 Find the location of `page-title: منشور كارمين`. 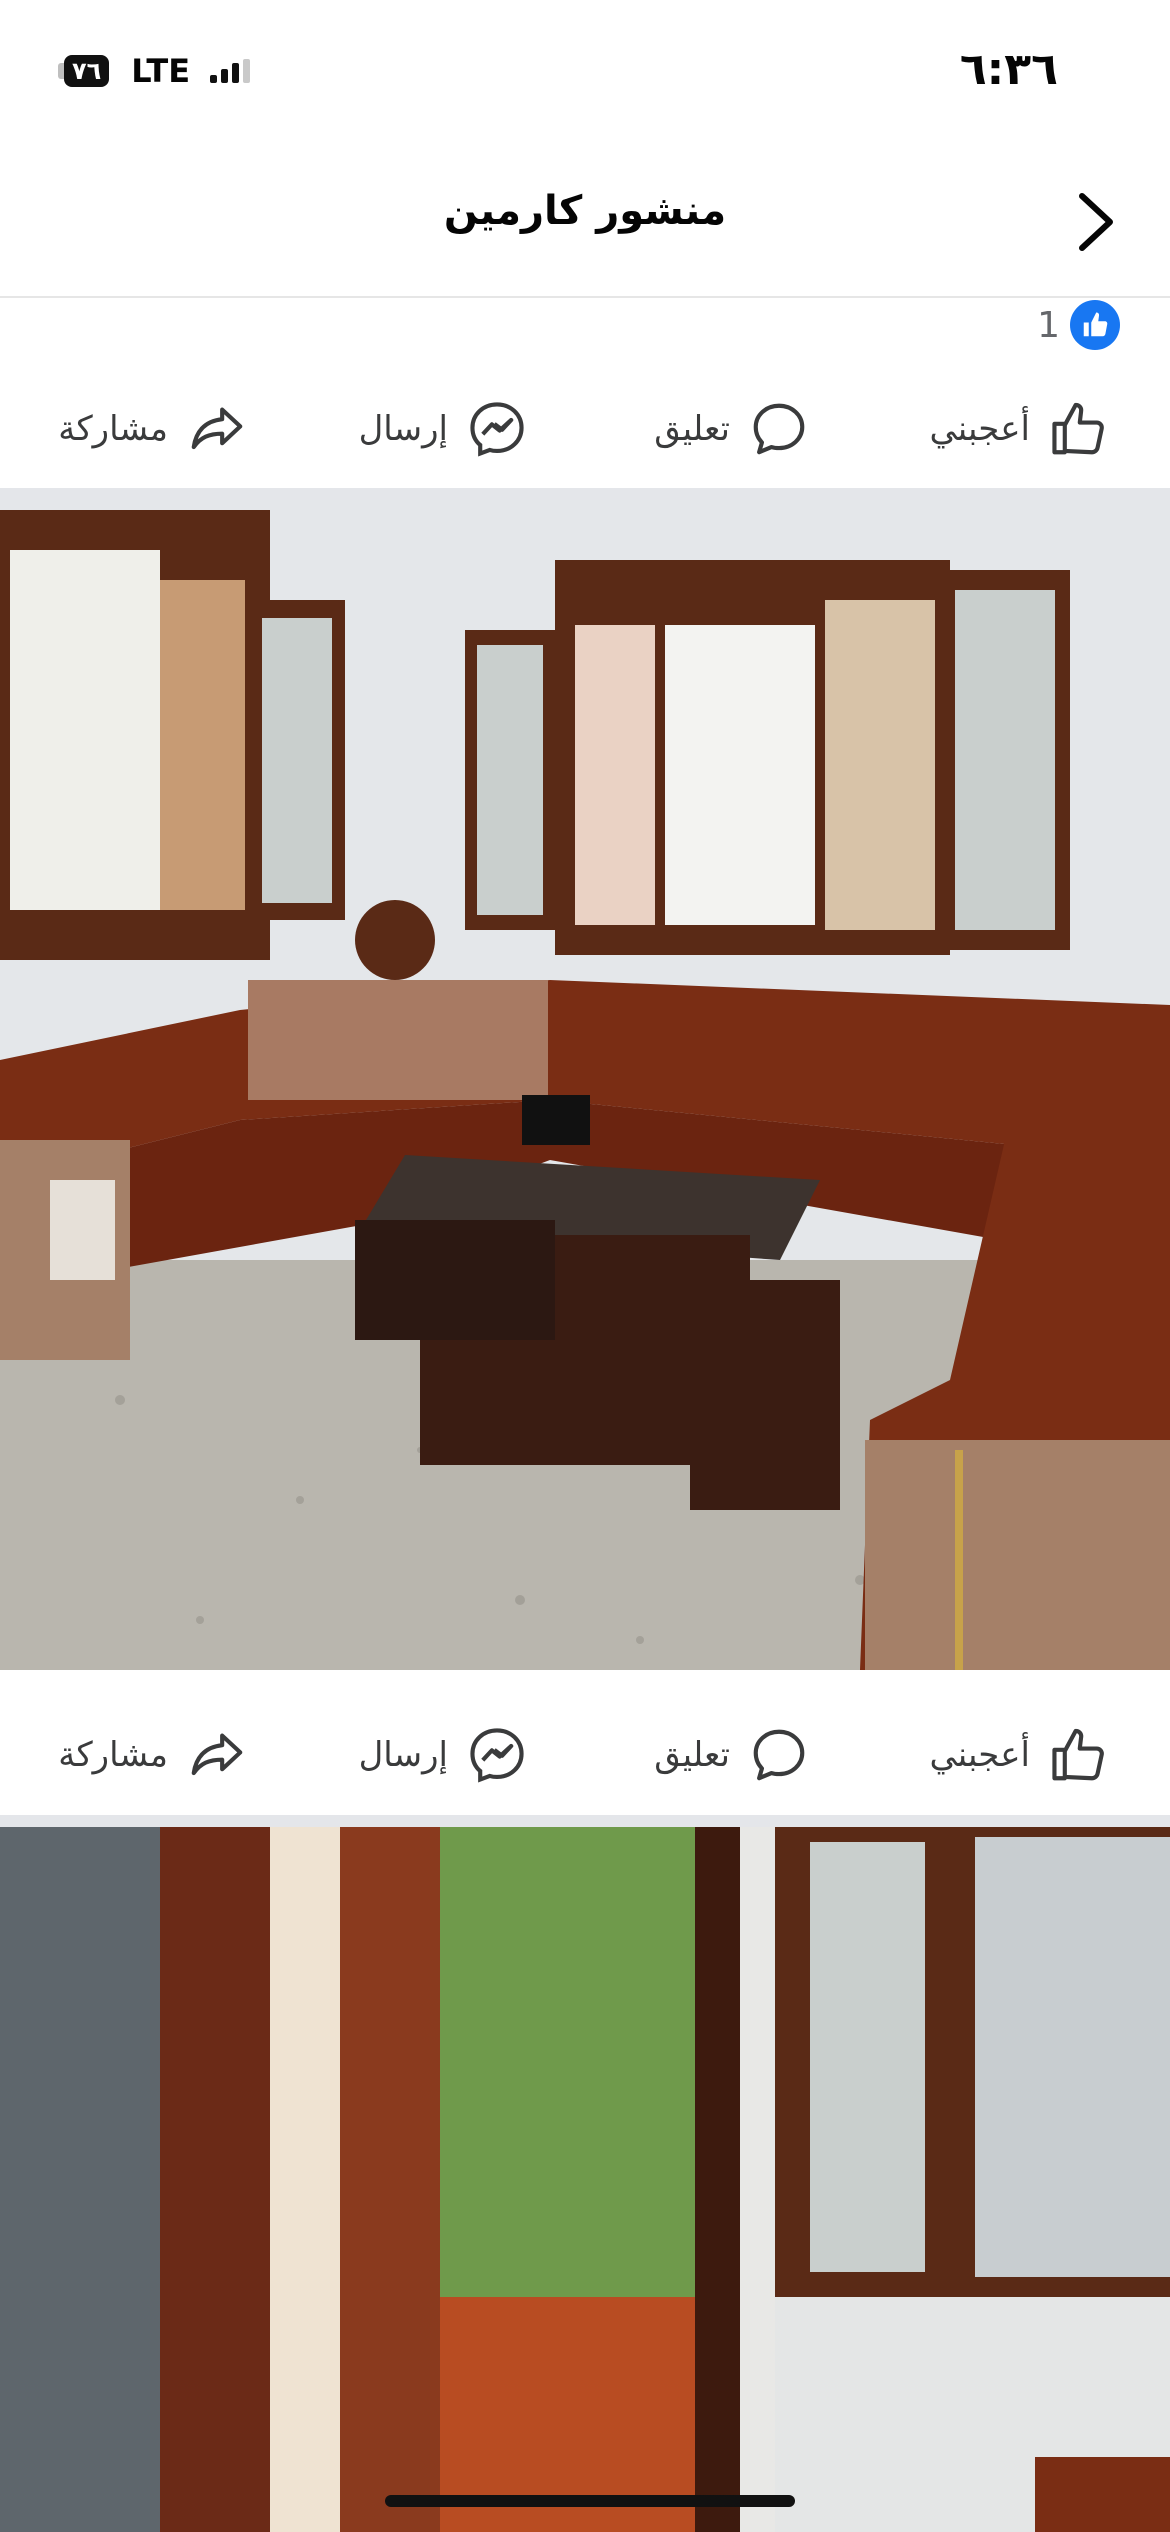

page-title: منشور كارمين is located at coordinates (585, 211).